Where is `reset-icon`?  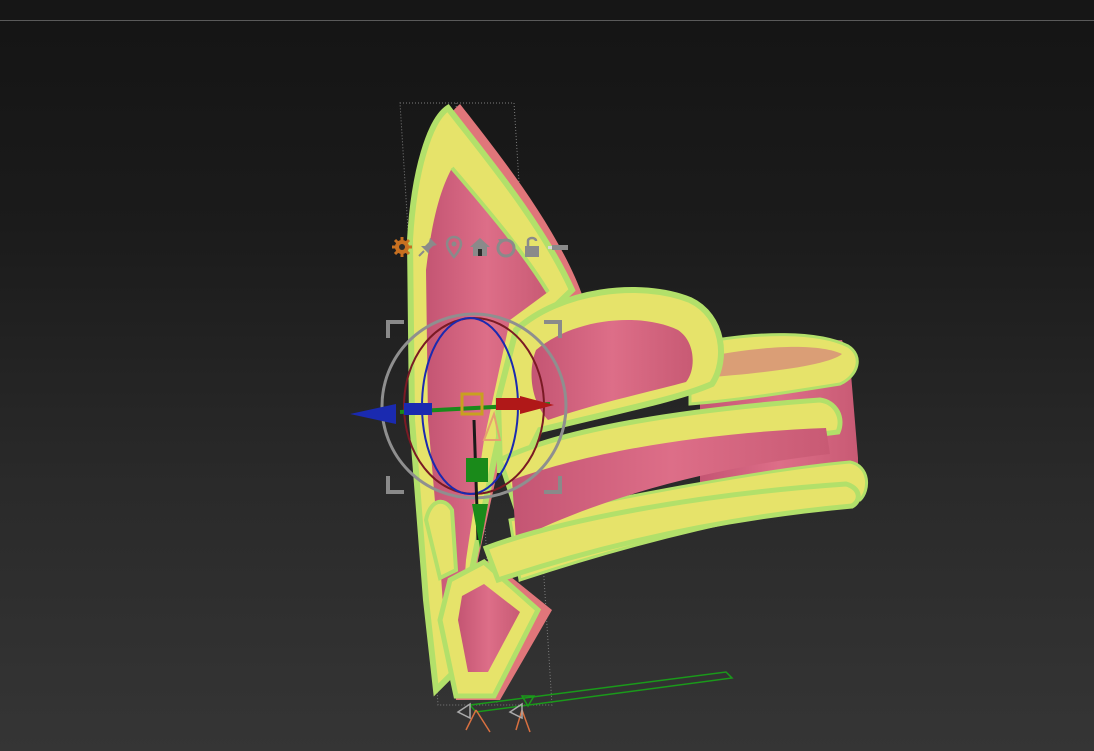 reset-icon is located at coordinates (506, 247).